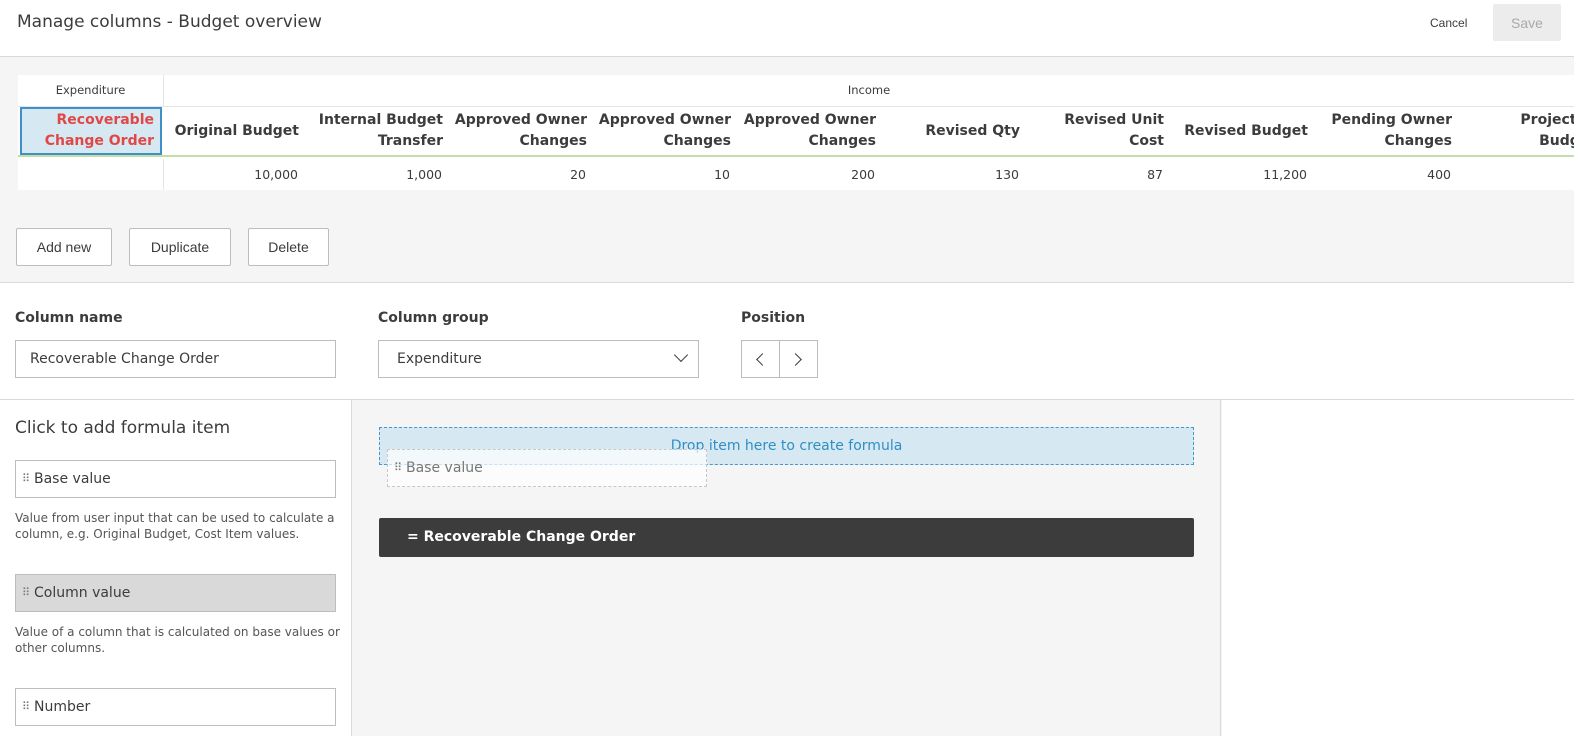  I want to click on column-group-select: Expenditure, so click(538, 359).